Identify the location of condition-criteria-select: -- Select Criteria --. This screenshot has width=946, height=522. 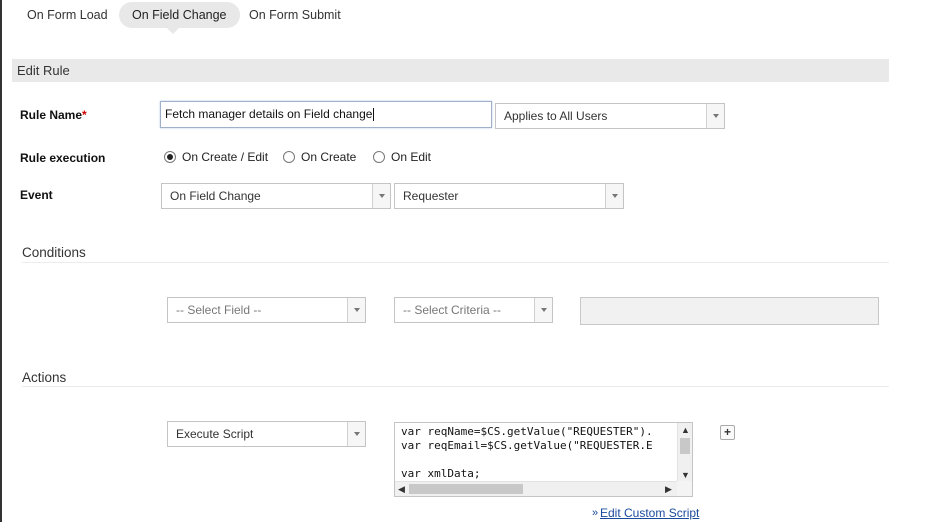
(473, 310).